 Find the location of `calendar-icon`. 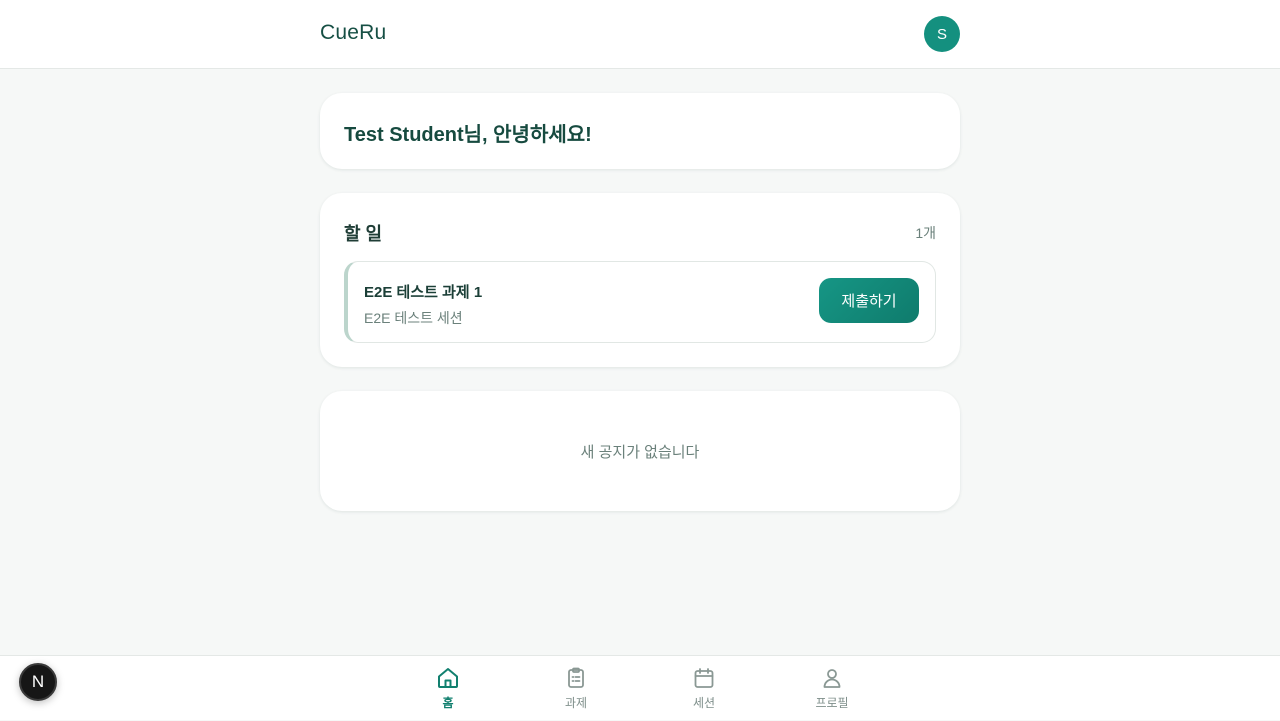

calendar-icon is located at coordinates (704, 678).